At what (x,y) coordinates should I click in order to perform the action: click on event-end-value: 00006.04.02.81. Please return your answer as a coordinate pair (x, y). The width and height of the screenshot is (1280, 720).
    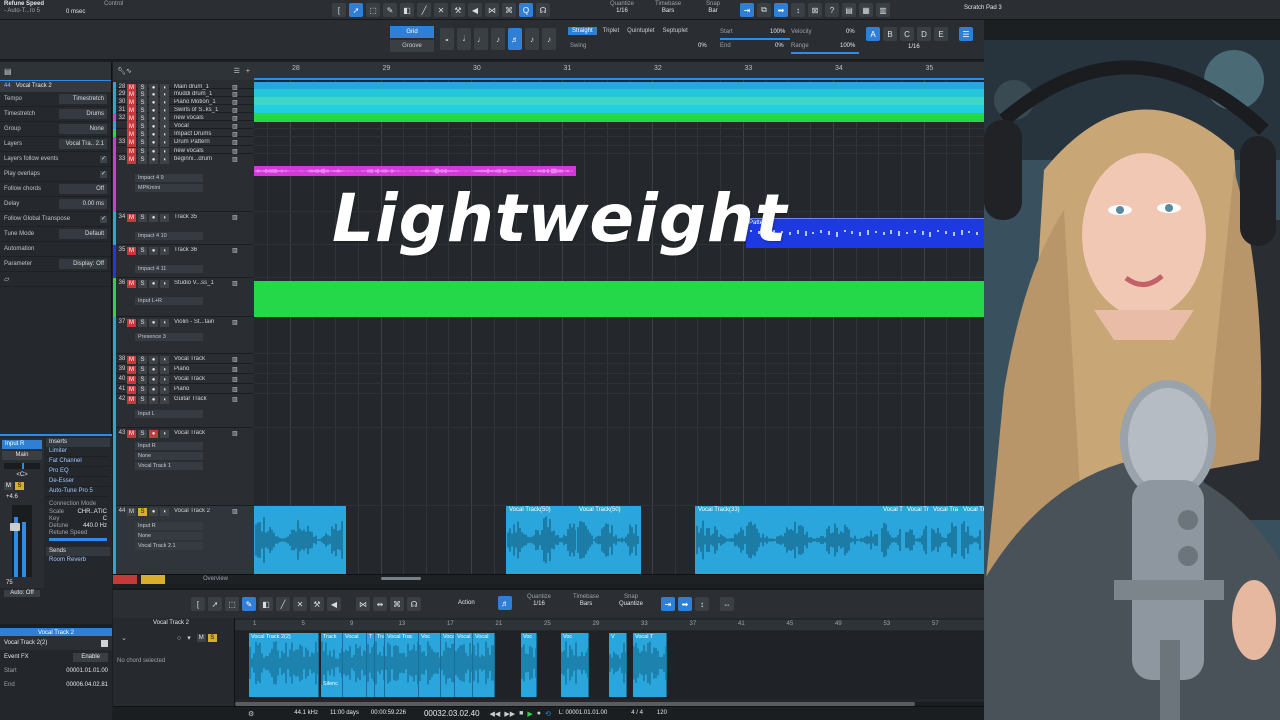
    Looking at the image, I should click on (87, 685).